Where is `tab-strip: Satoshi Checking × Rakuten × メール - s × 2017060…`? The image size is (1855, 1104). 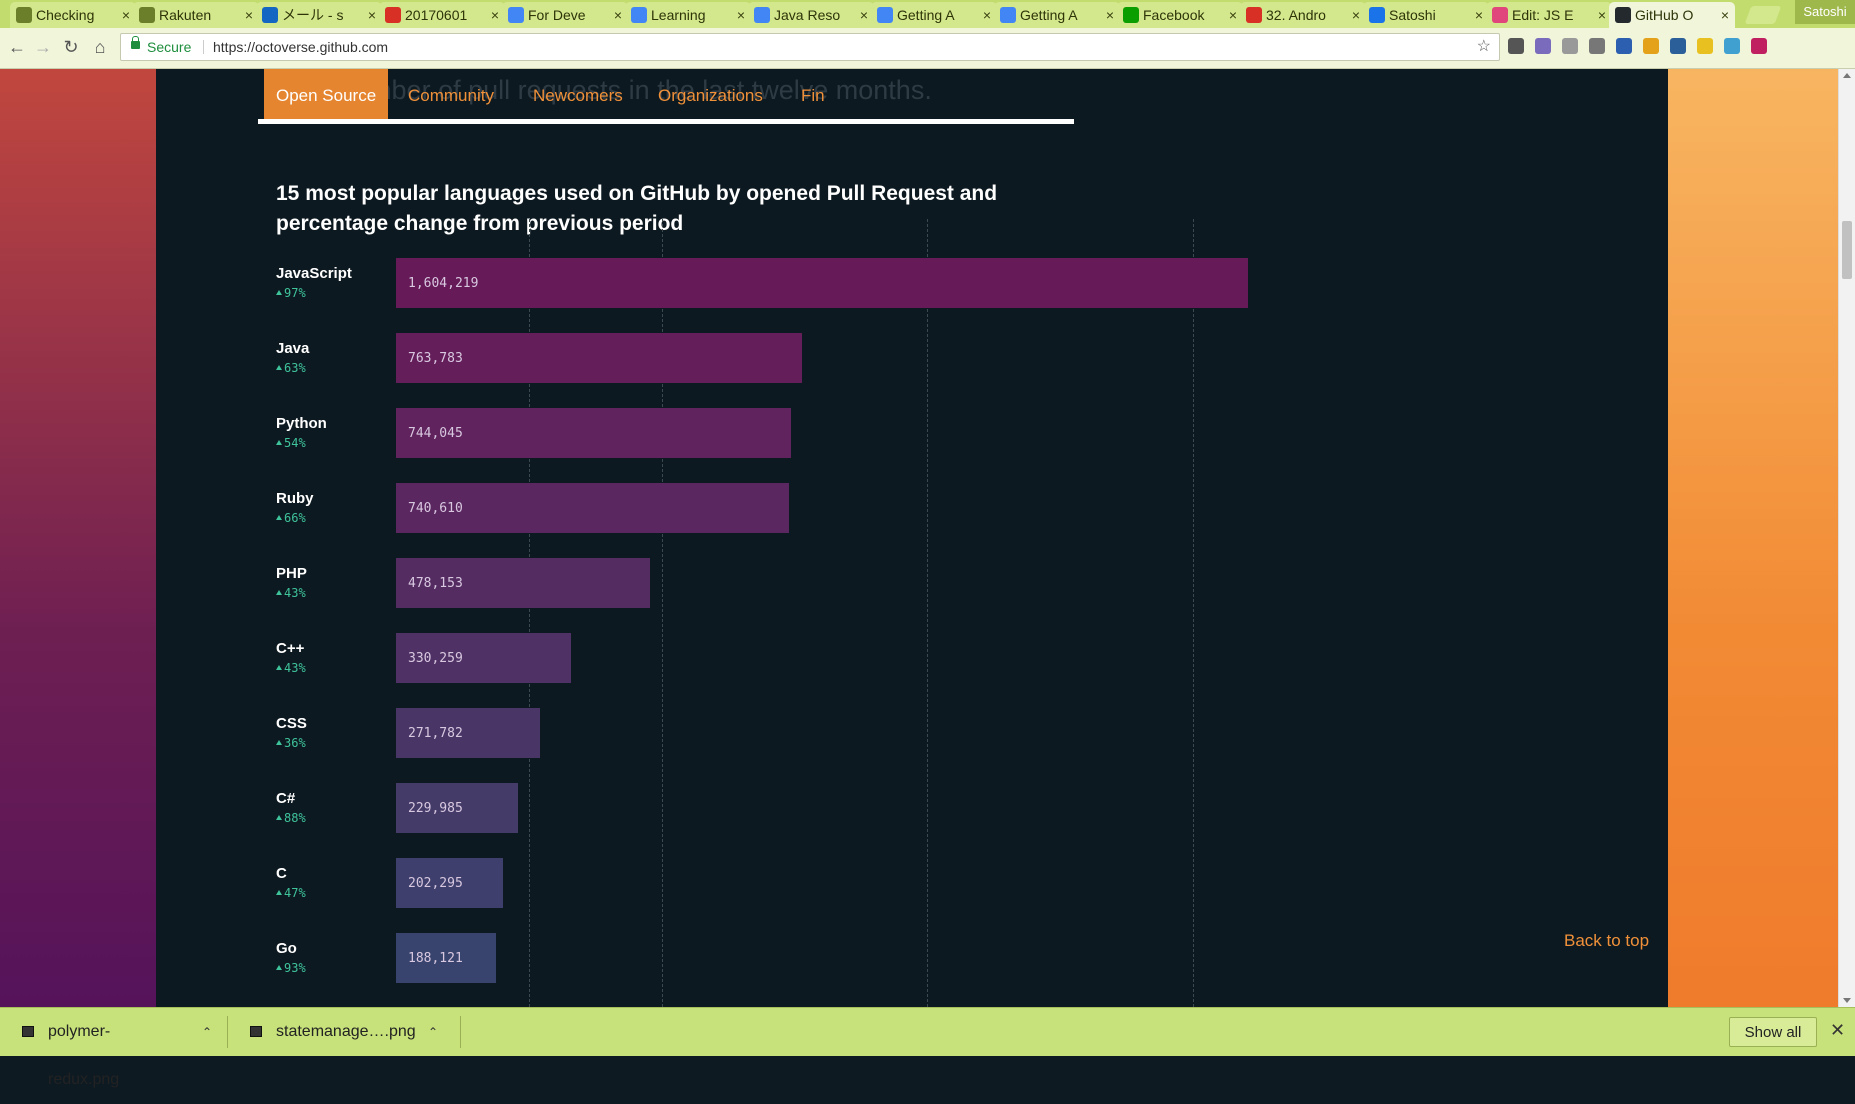
tab-strip: Satoshi Checking × Rakuten × メール - s × 2017060… is located at coordinates (927, 14).